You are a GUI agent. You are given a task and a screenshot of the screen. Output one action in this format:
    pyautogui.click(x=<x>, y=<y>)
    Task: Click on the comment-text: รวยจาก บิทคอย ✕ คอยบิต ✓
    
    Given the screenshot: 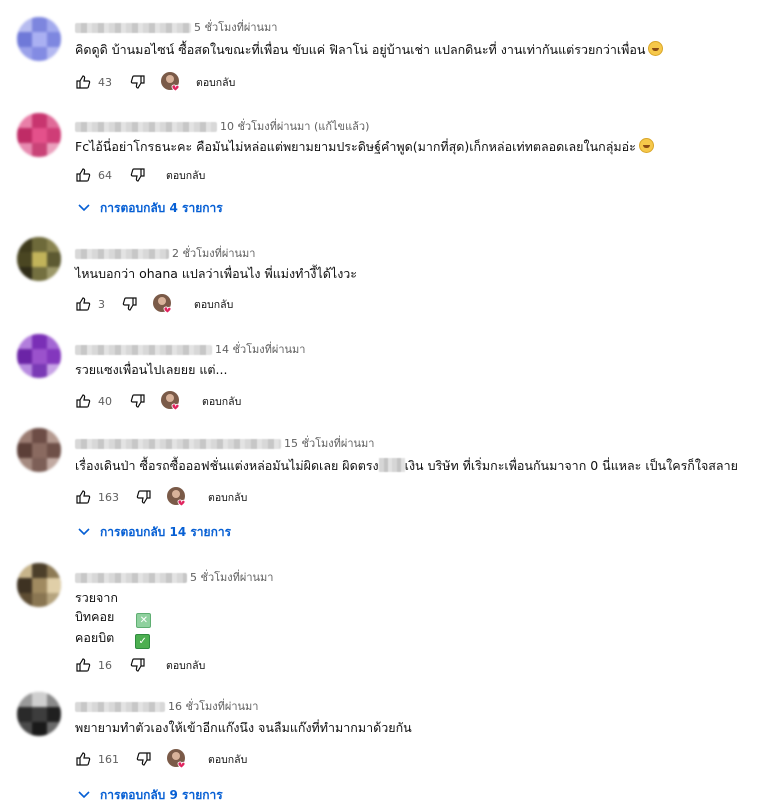 What is the action you would take?
    pyautogui.click(x=113, y=618)
    